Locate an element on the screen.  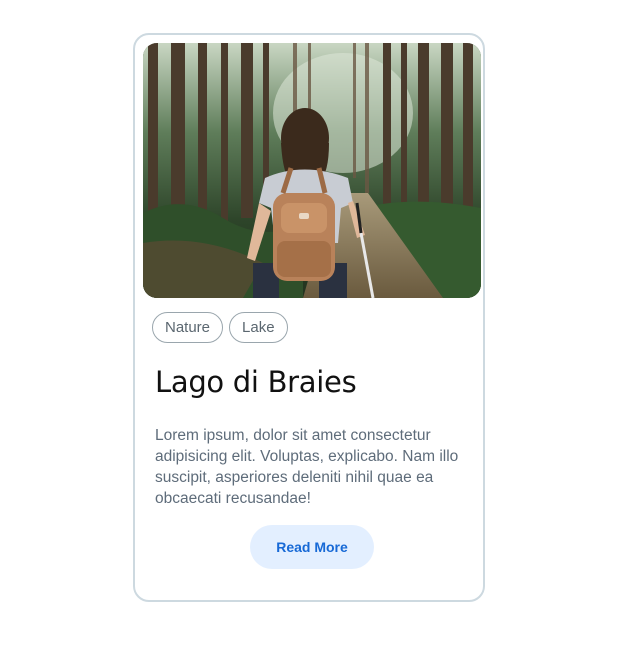
read-more-button: Read More is located at coordinates (312, 547).